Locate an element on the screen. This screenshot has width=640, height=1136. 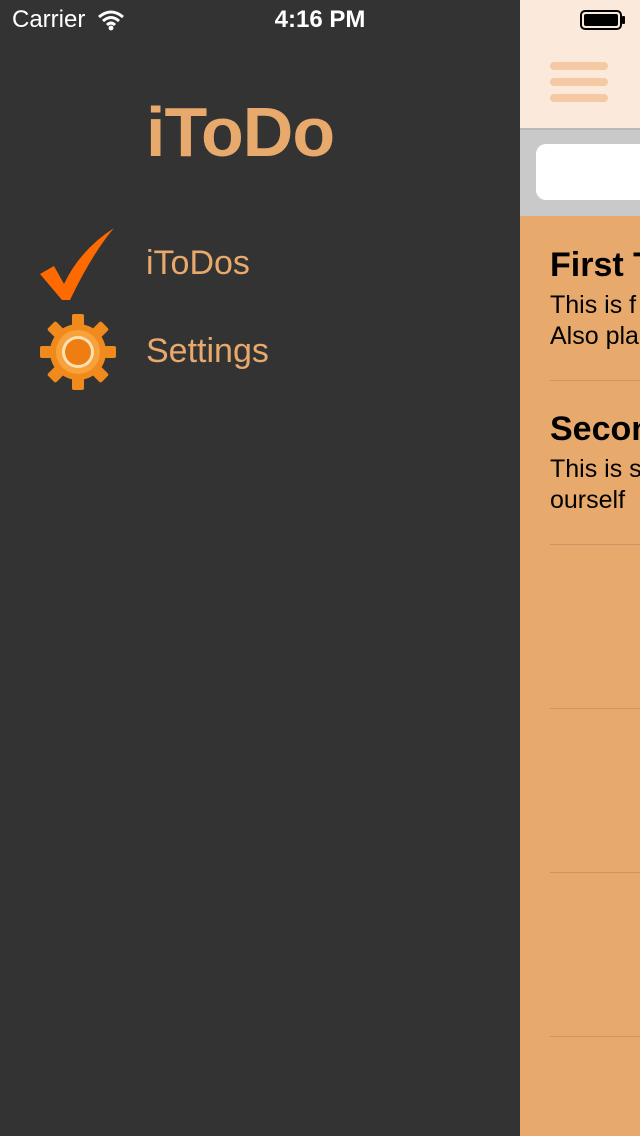
menu-item-itodos: iToDos is located at coordinates (260, 266).